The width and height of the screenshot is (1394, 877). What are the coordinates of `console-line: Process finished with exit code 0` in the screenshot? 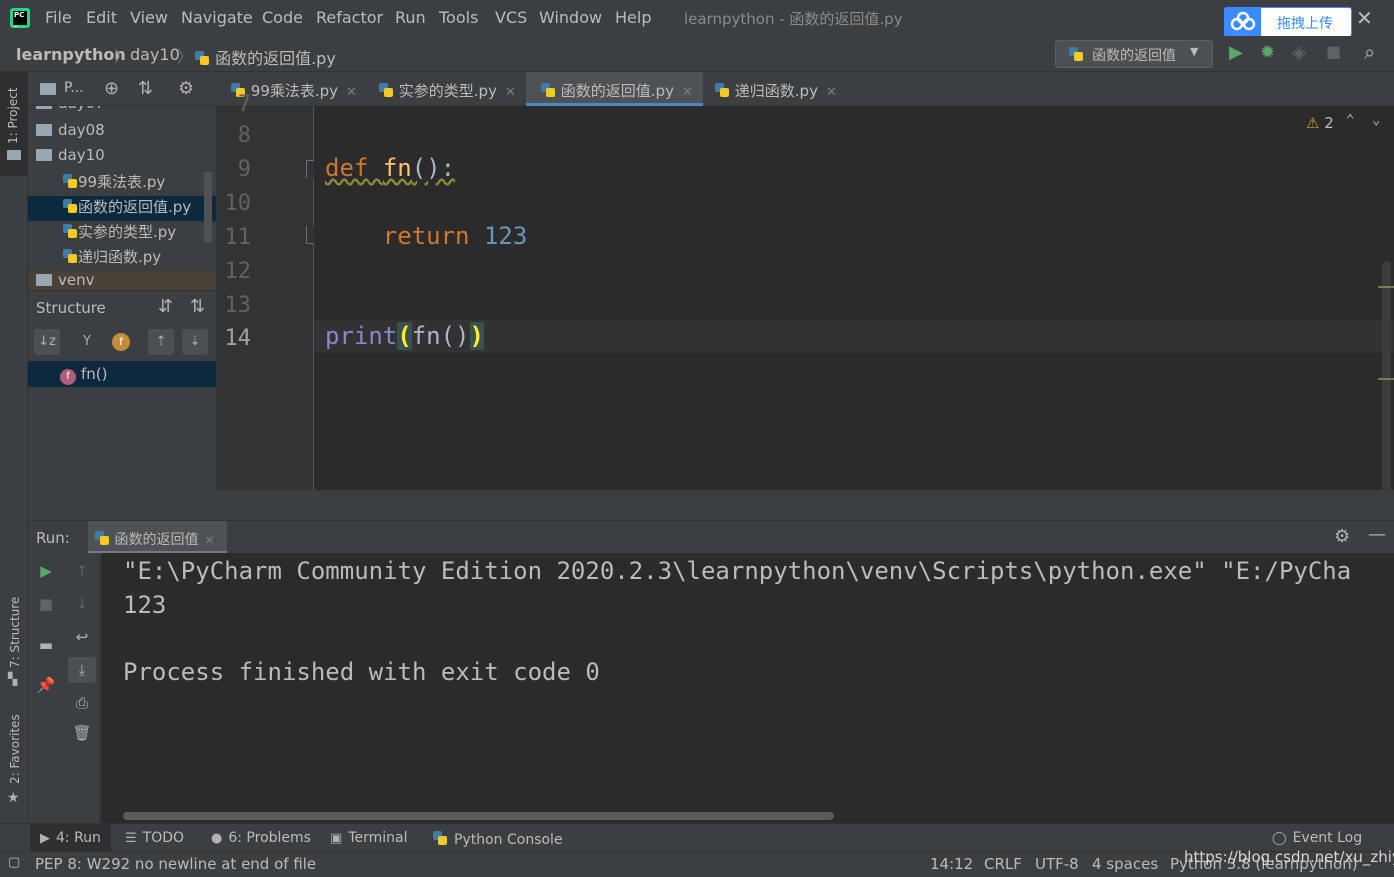 It's located at (361, 672).